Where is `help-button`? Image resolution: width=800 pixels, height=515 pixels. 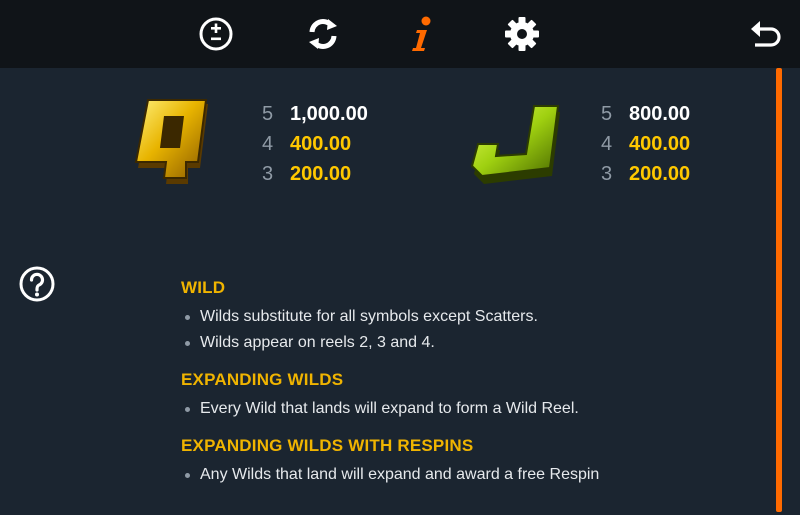
help-button is located at coordinates (37, 284).